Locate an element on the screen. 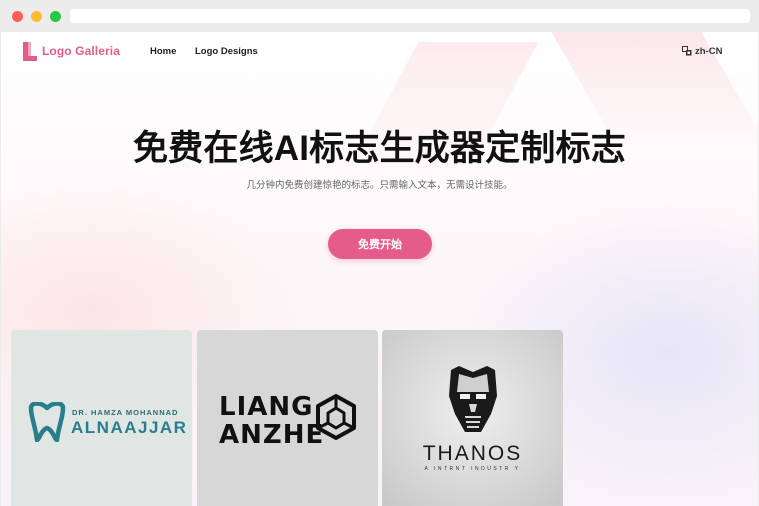 The height and width of the screenshot is (506, 759). tooth-icon is located at coordinates (47, 422).